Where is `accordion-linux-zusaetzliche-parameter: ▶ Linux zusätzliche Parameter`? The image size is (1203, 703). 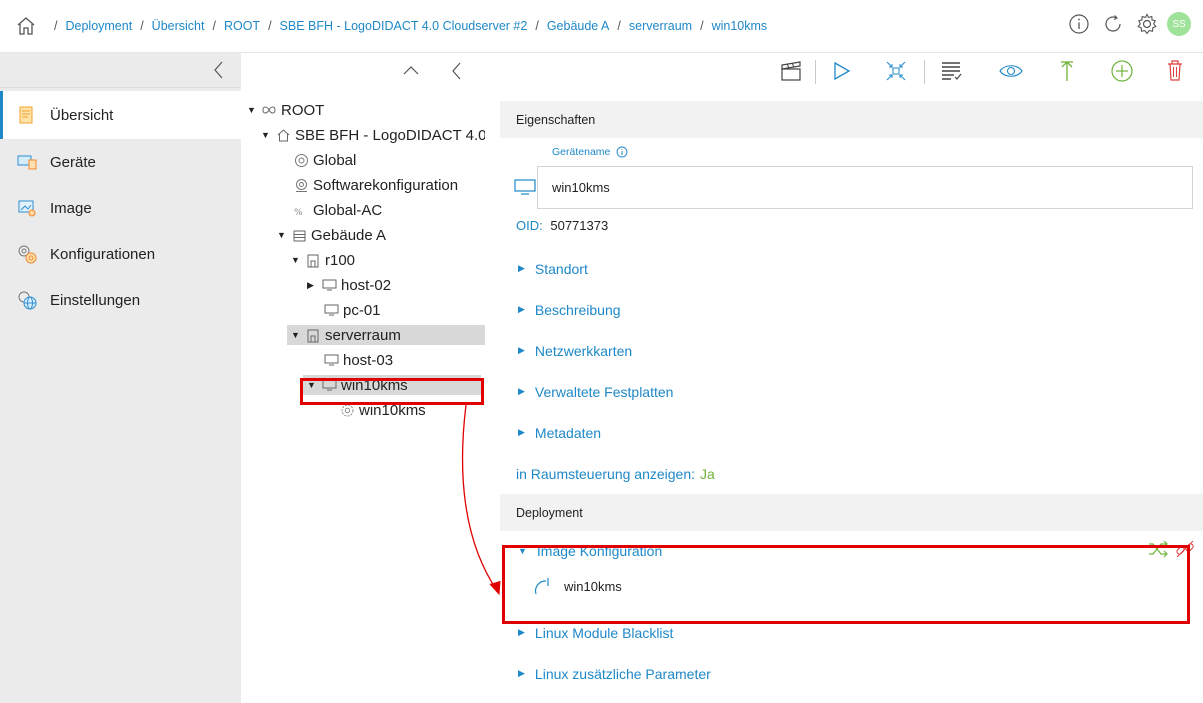
accordion-linux-zusaetzliche-parameter: ▶ Linux zusätzliche Parameter is located at coordinates (851, 673).